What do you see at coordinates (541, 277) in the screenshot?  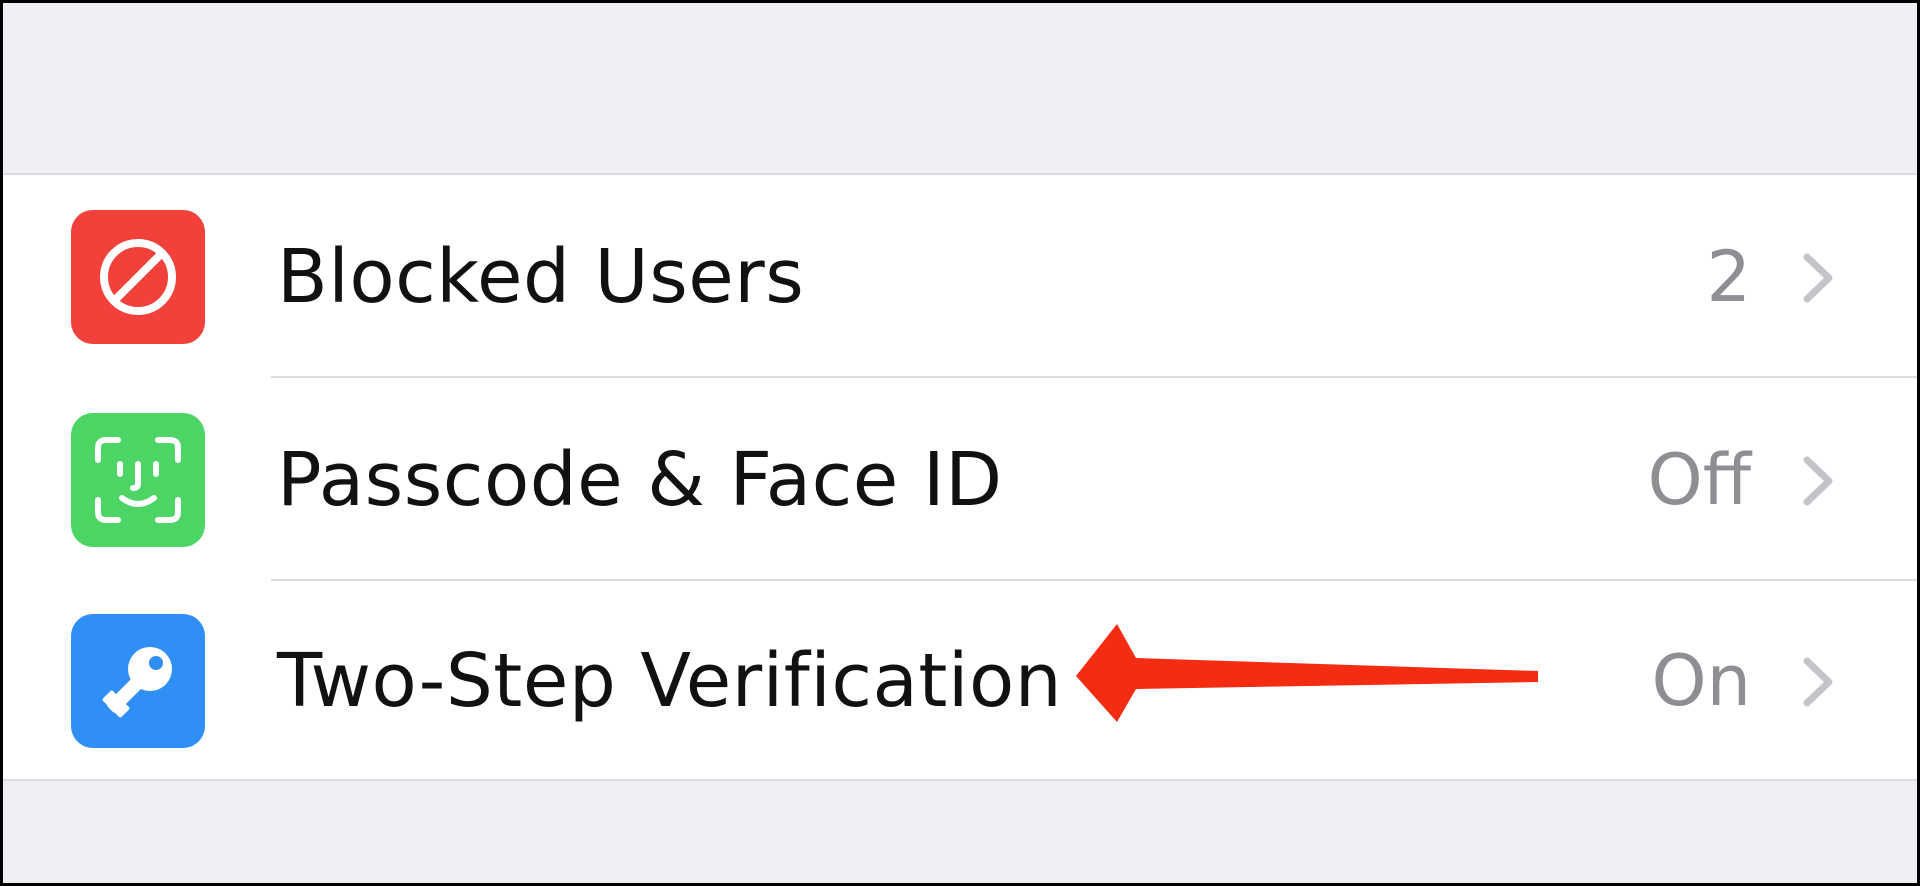 I see `settings-row-label: Blocked Users` at bounding box center [541, 277].